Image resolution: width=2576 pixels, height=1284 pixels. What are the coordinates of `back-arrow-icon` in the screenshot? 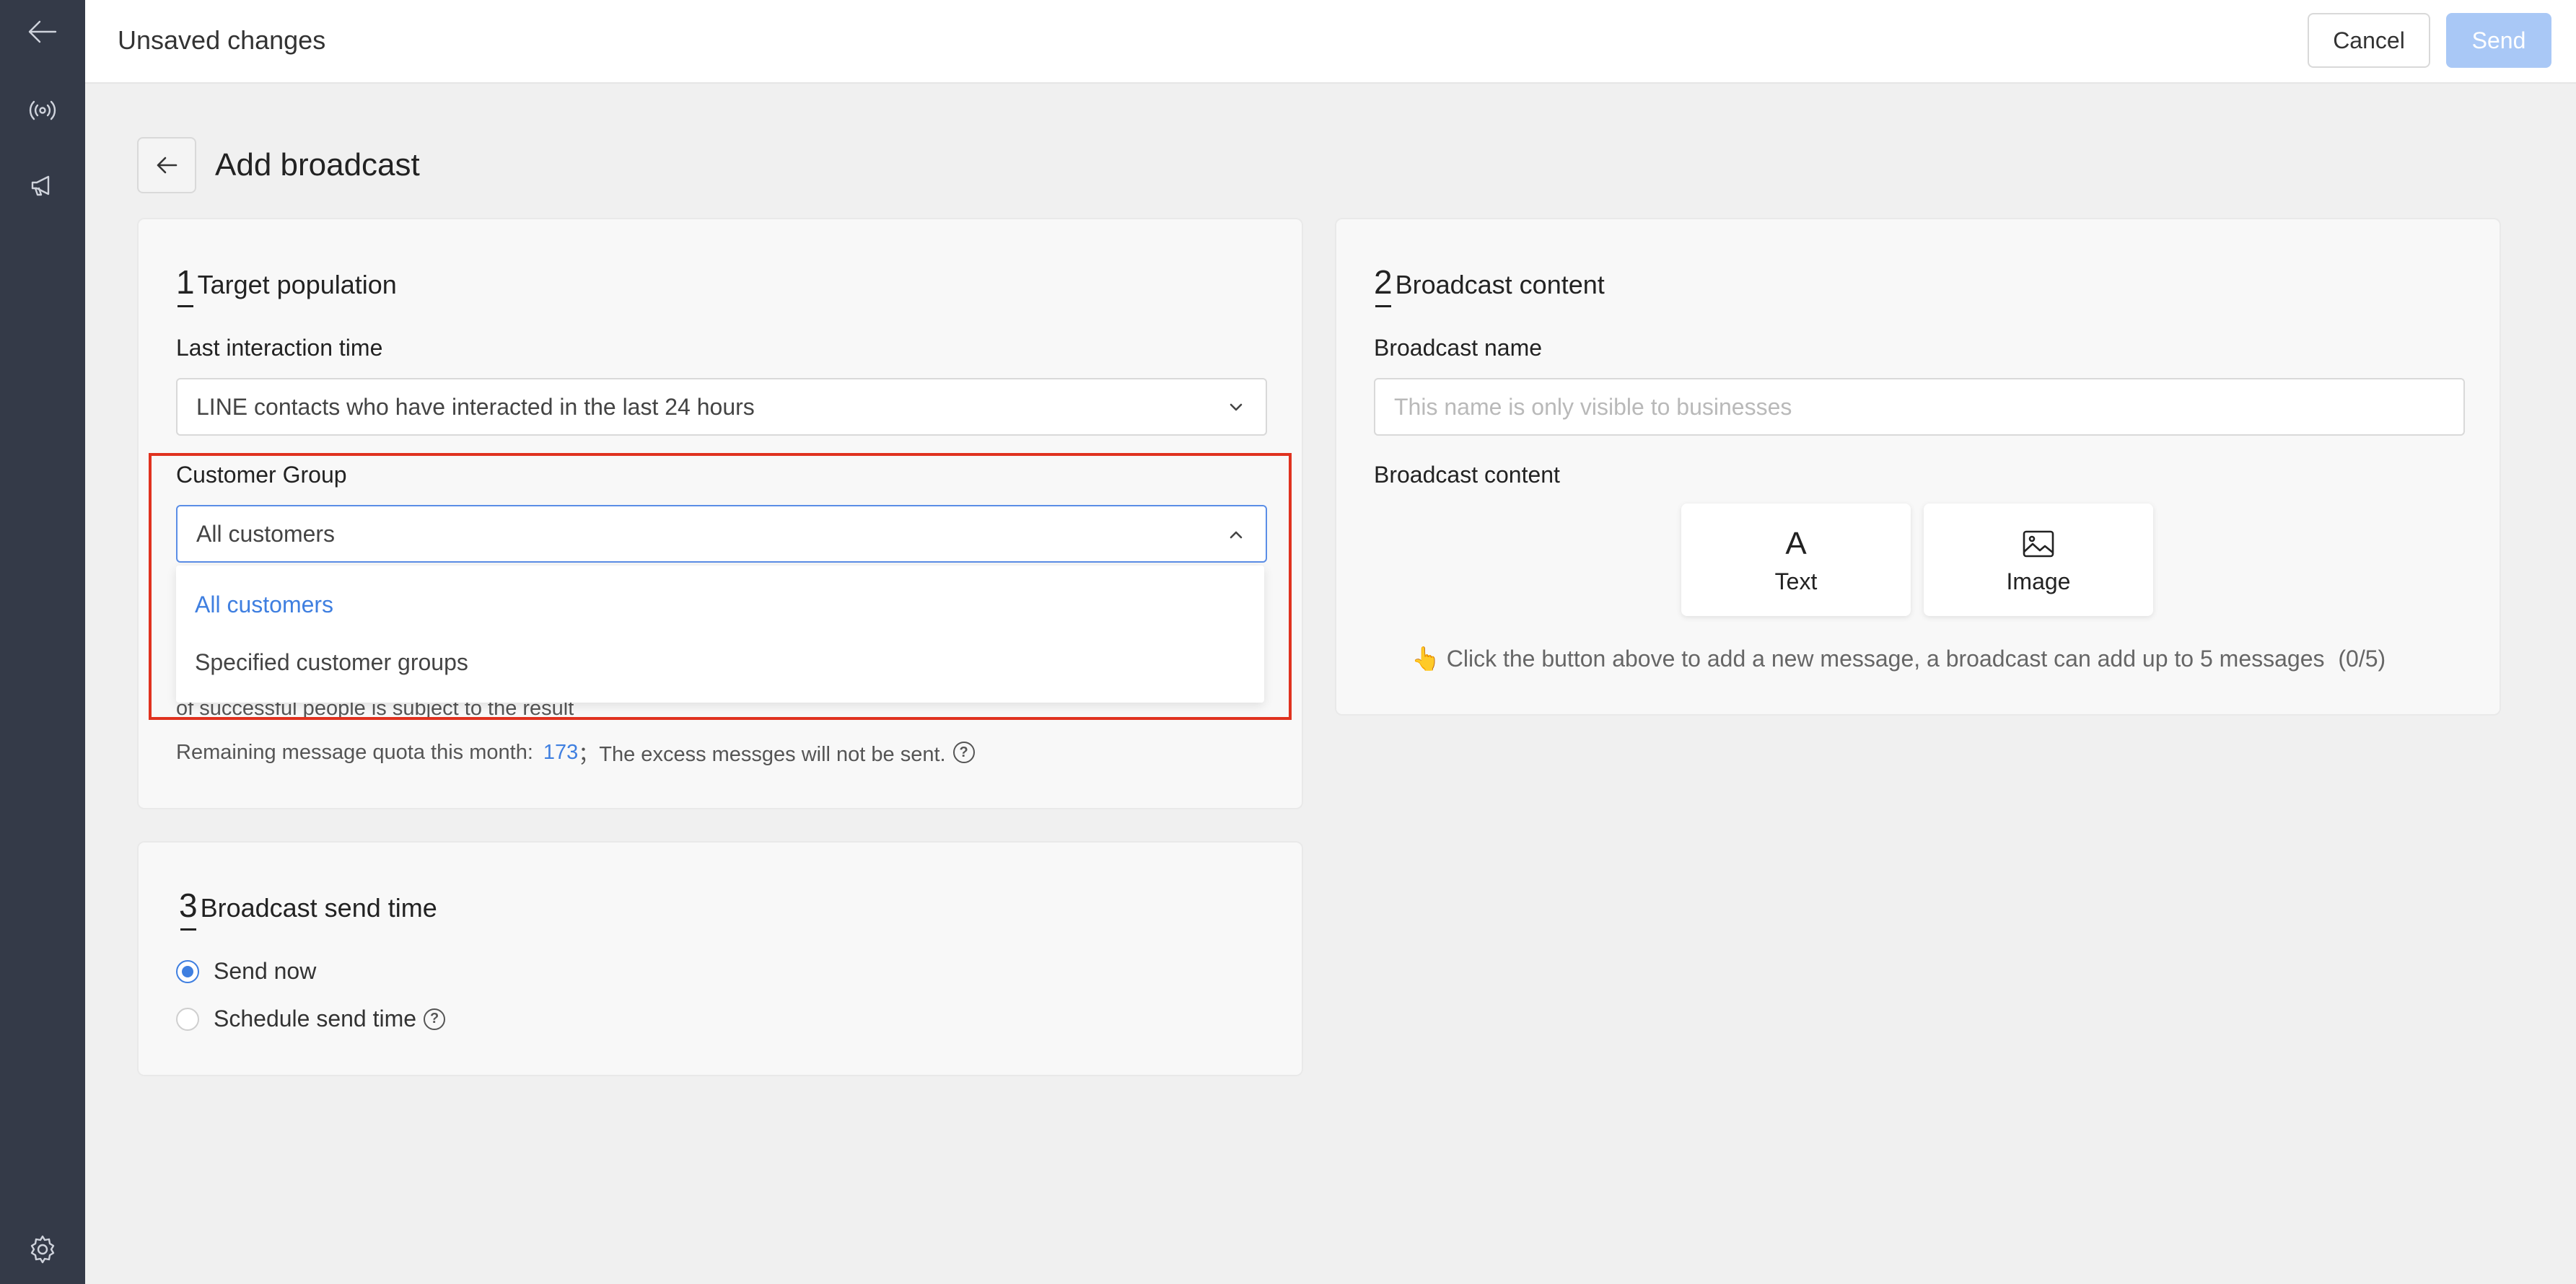 It's located at (42, 31).